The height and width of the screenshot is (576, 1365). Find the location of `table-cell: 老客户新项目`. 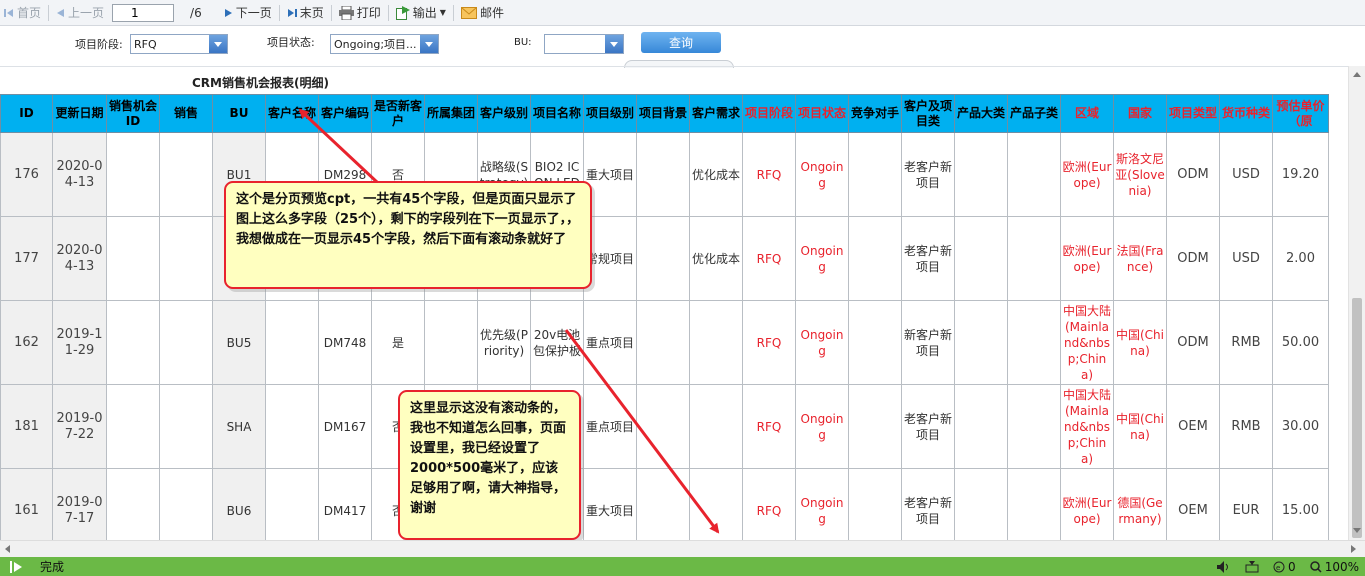

table-cell: 老客户新项目 is located at coordinates (928, 258).